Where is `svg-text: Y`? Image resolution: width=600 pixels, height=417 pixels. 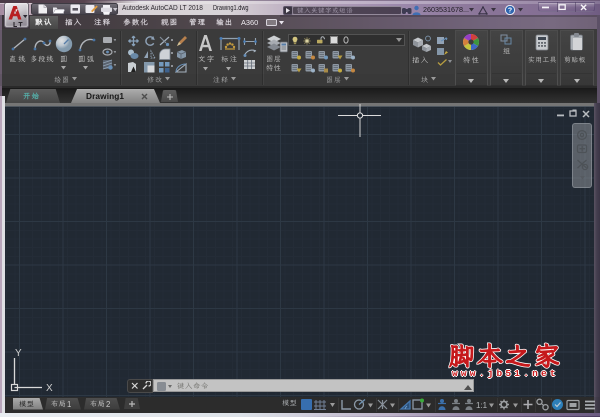 svg-text: Y is located at coordinates (18, 353).